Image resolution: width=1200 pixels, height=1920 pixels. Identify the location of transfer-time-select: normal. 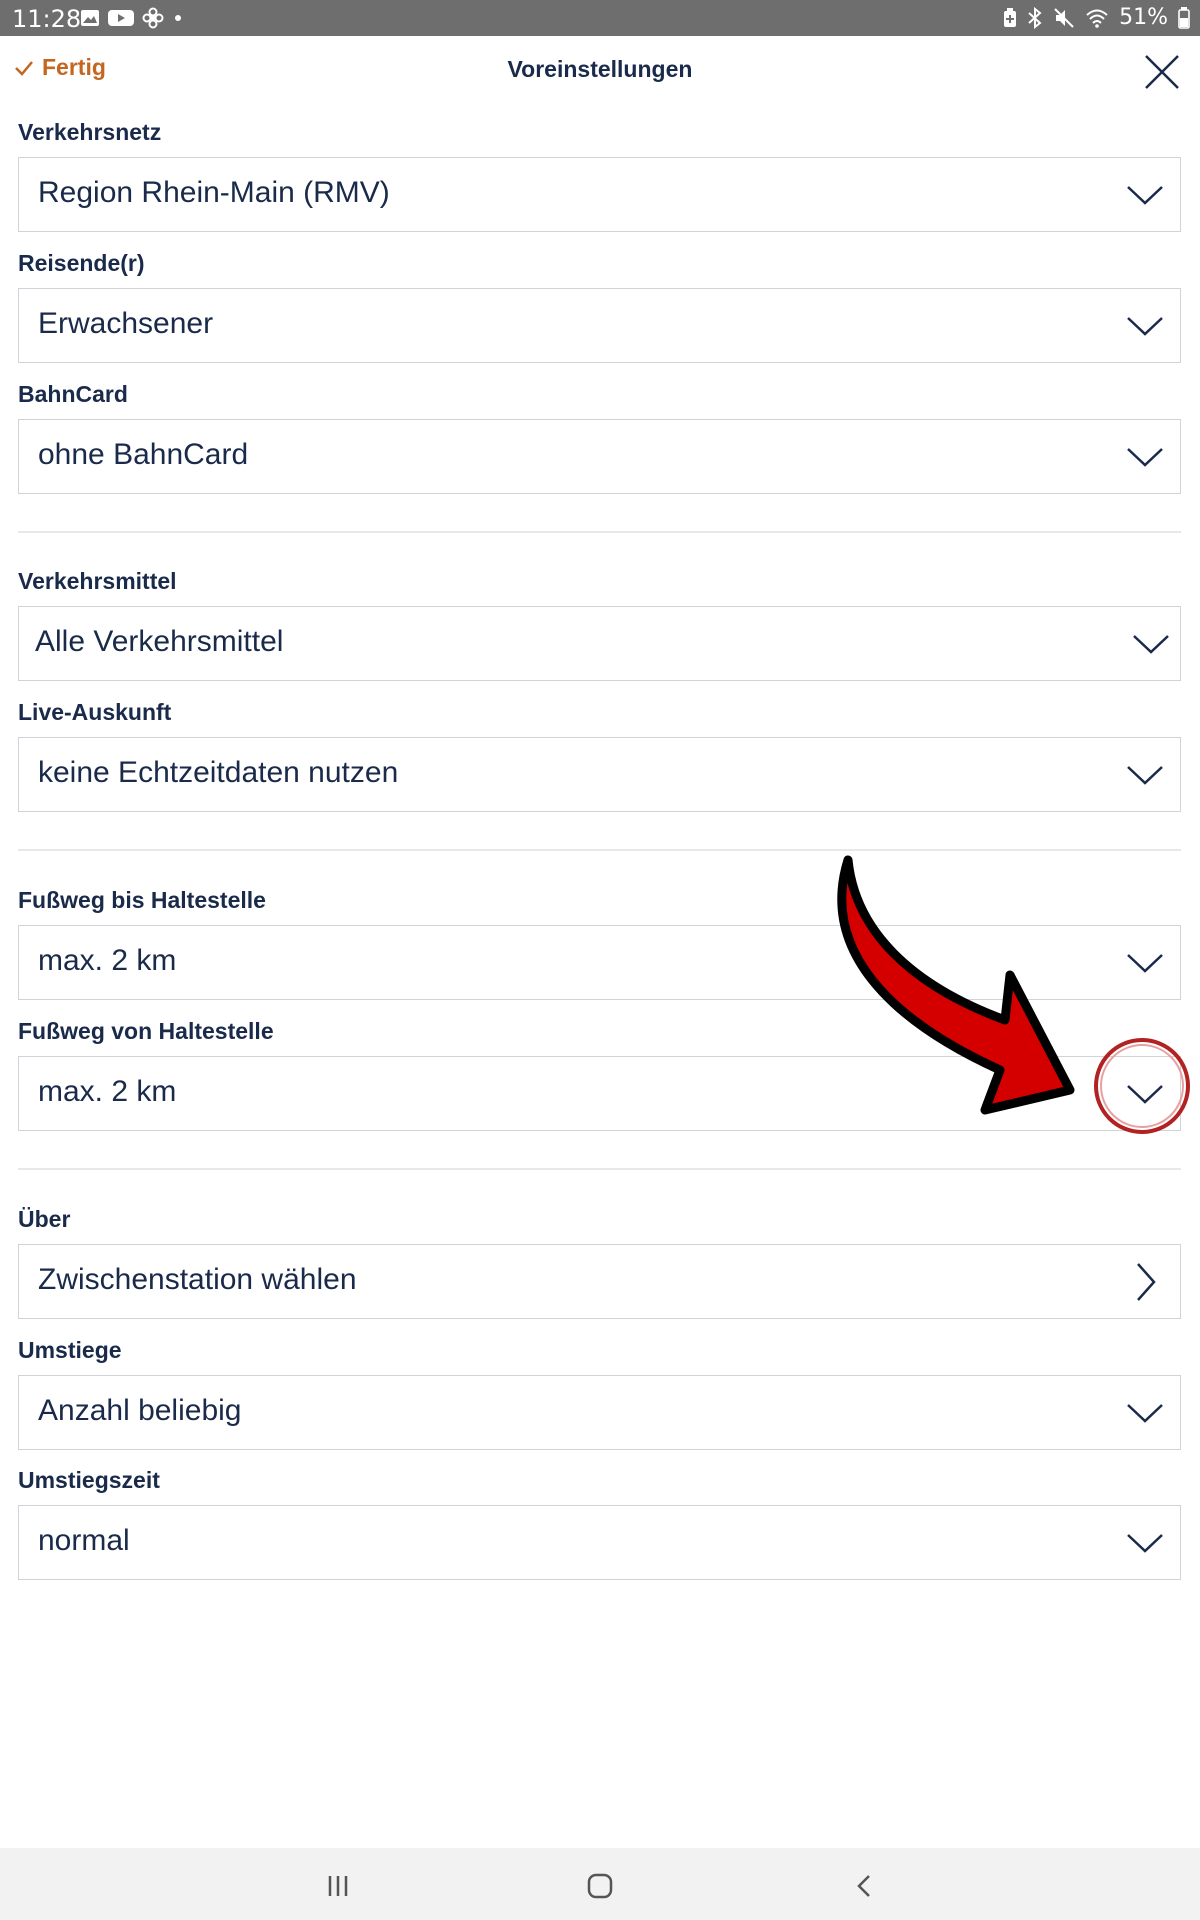
(599, 1542).